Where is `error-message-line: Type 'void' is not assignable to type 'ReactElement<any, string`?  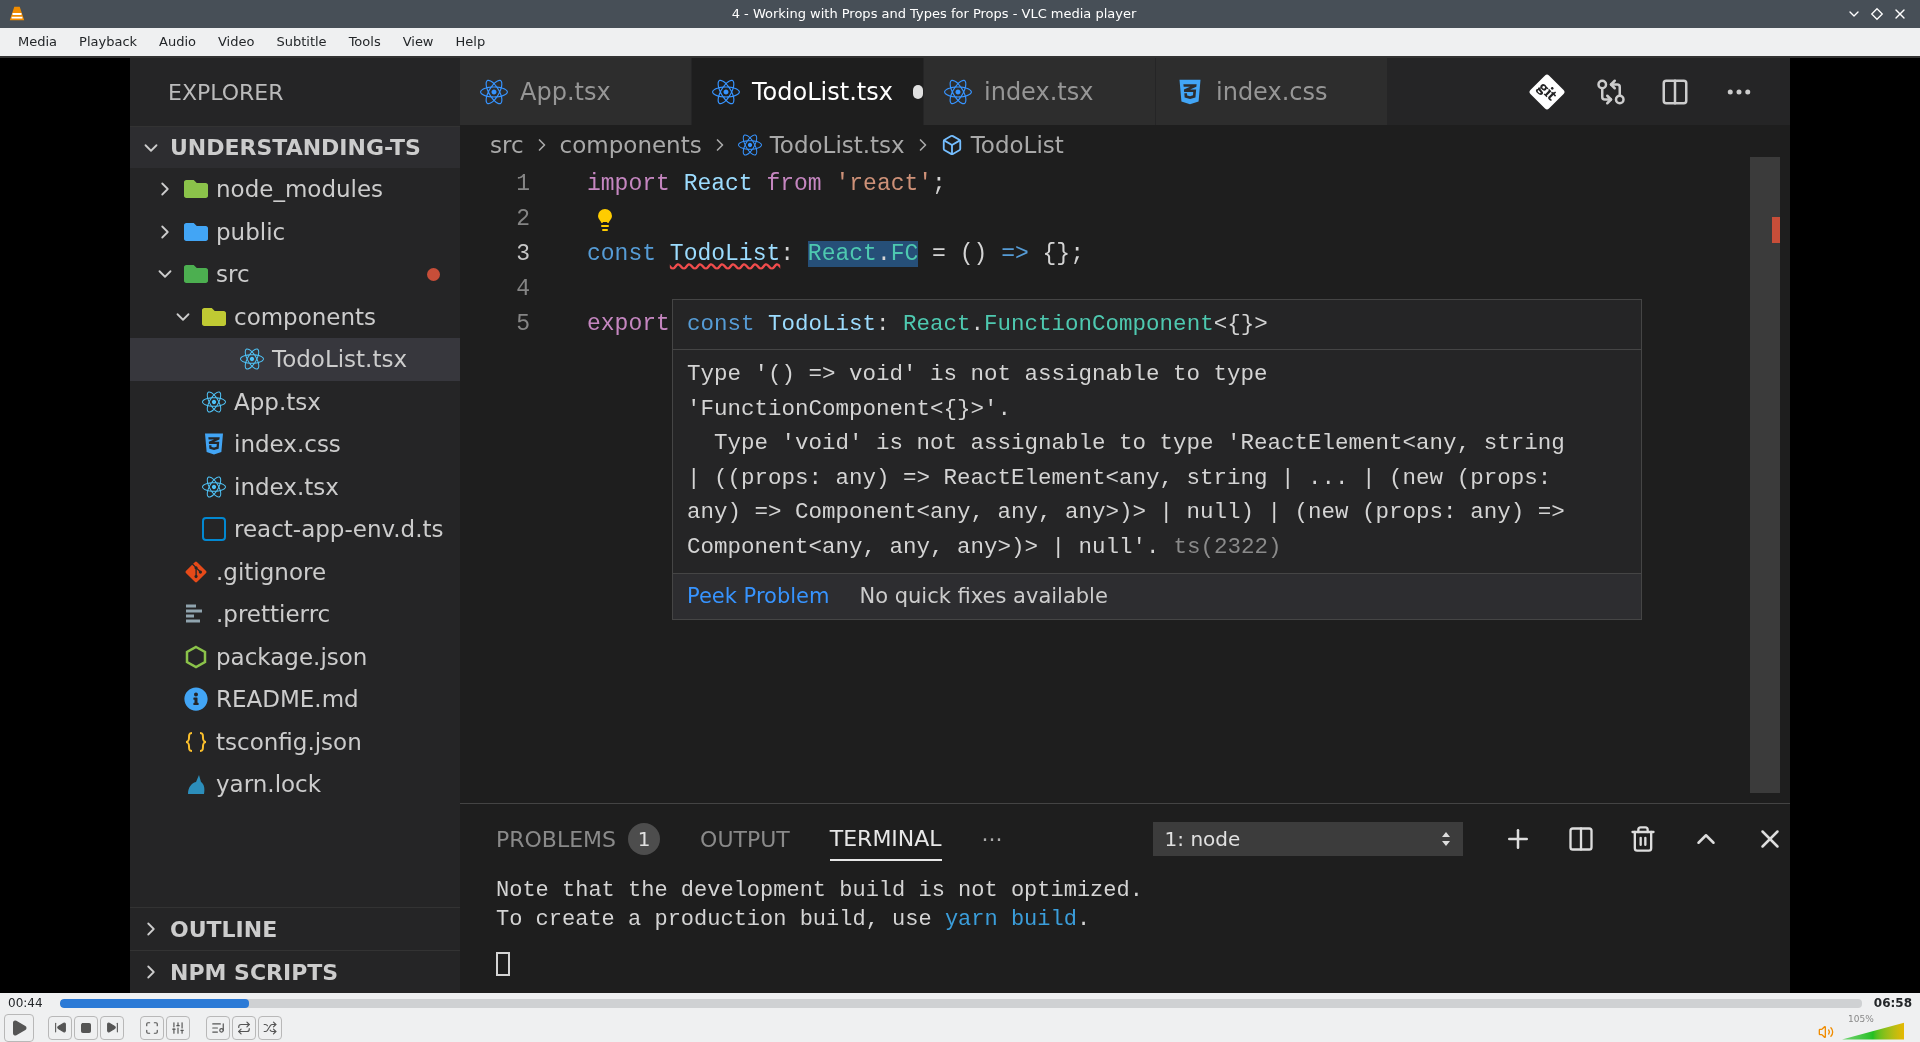 error-message-line: Type 'void' is not assignable to type 'ReactElement<any, string is located at coordinates (1139, 444).